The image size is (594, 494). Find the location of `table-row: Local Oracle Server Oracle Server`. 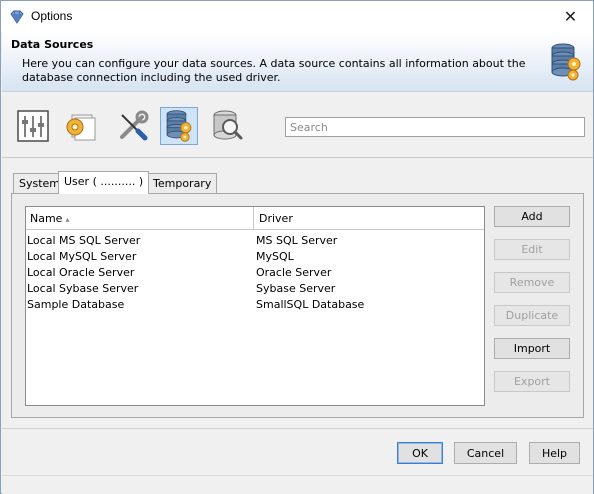

table-row: Local Oracle Server Oracle Server is located at coordinates (255, 273).